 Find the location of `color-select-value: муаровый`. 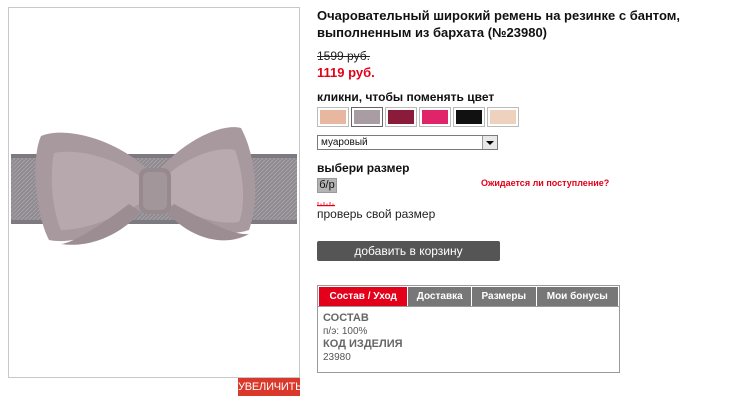

color-select-value: муаровый is located at coordinates (344, 142).